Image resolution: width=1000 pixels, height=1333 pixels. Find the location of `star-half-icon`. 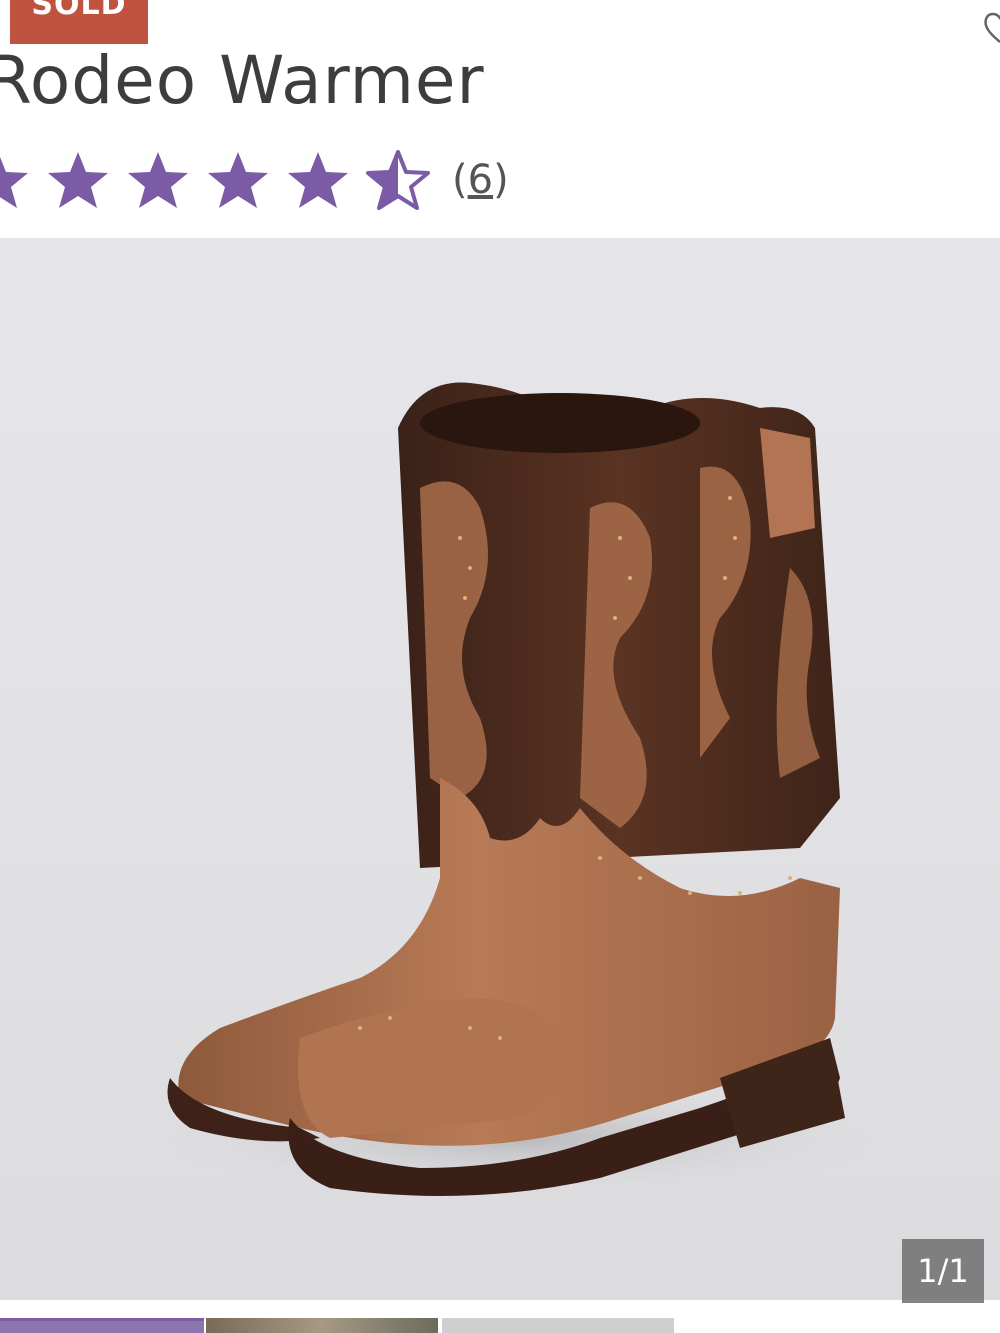

star-half-icon is located at coordinates (398, 180).